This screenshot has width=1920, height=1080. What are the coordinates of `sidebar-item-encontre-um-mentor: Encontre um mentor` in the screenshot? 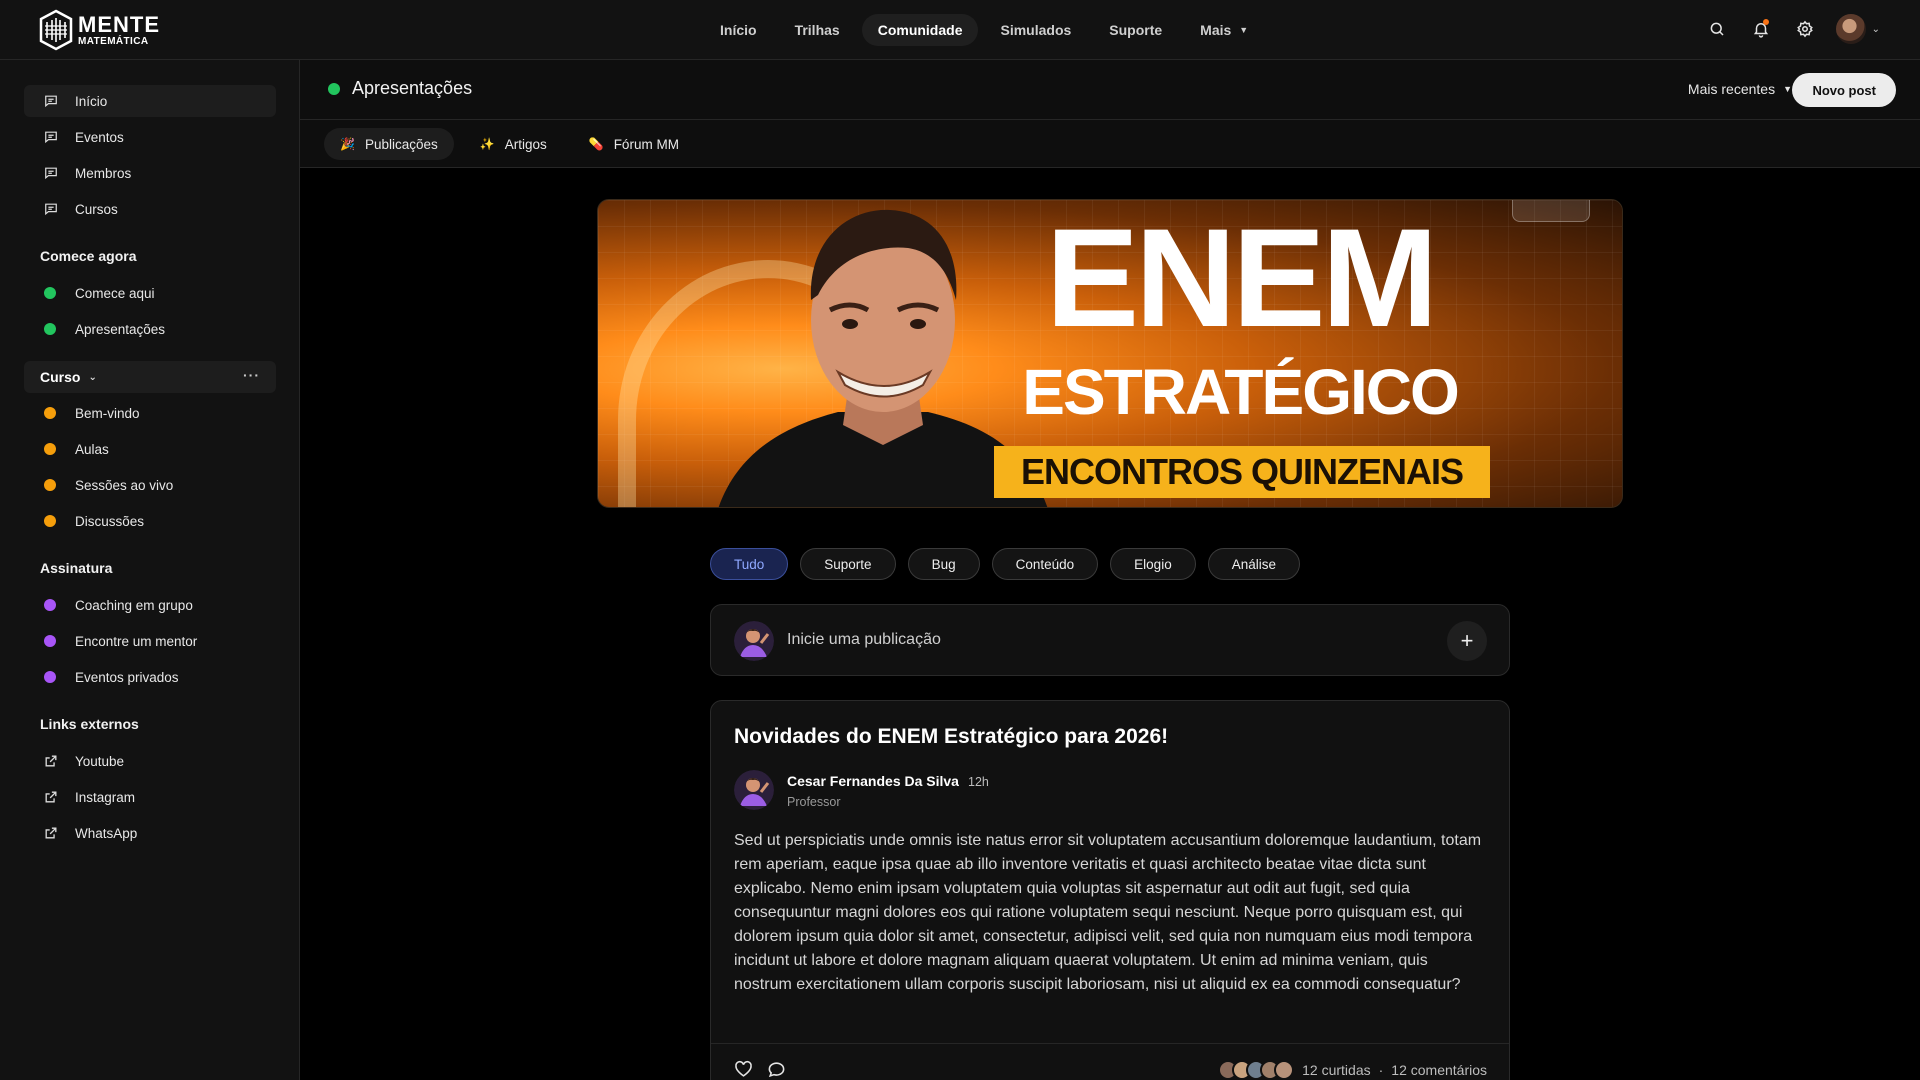 It's located at (150, 641).